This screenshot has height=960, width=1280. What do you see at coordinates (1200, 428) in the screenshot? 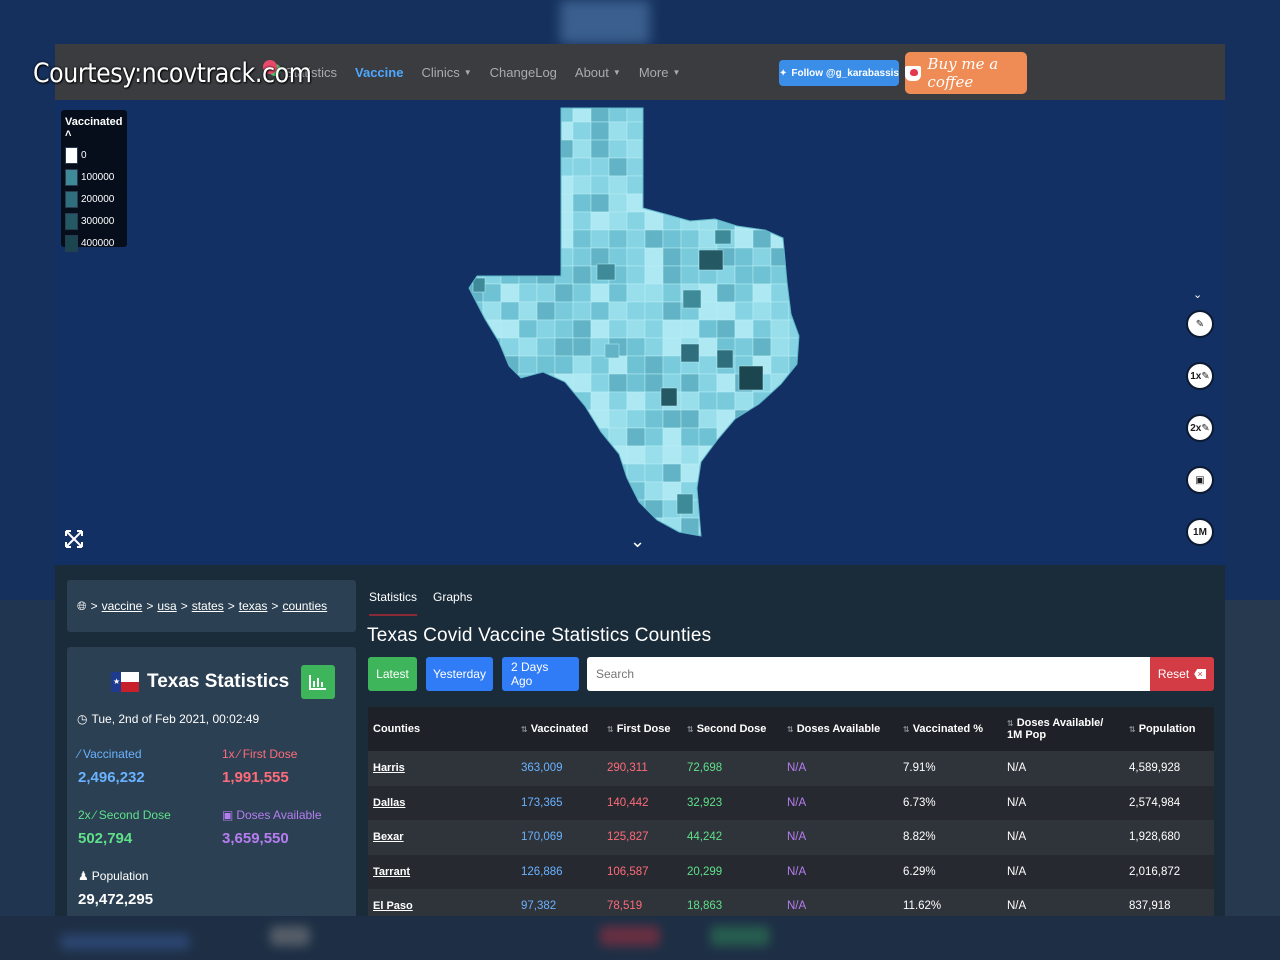
I see `2x-pen-icon: 2x✎` at bounding box center [1200, 428].